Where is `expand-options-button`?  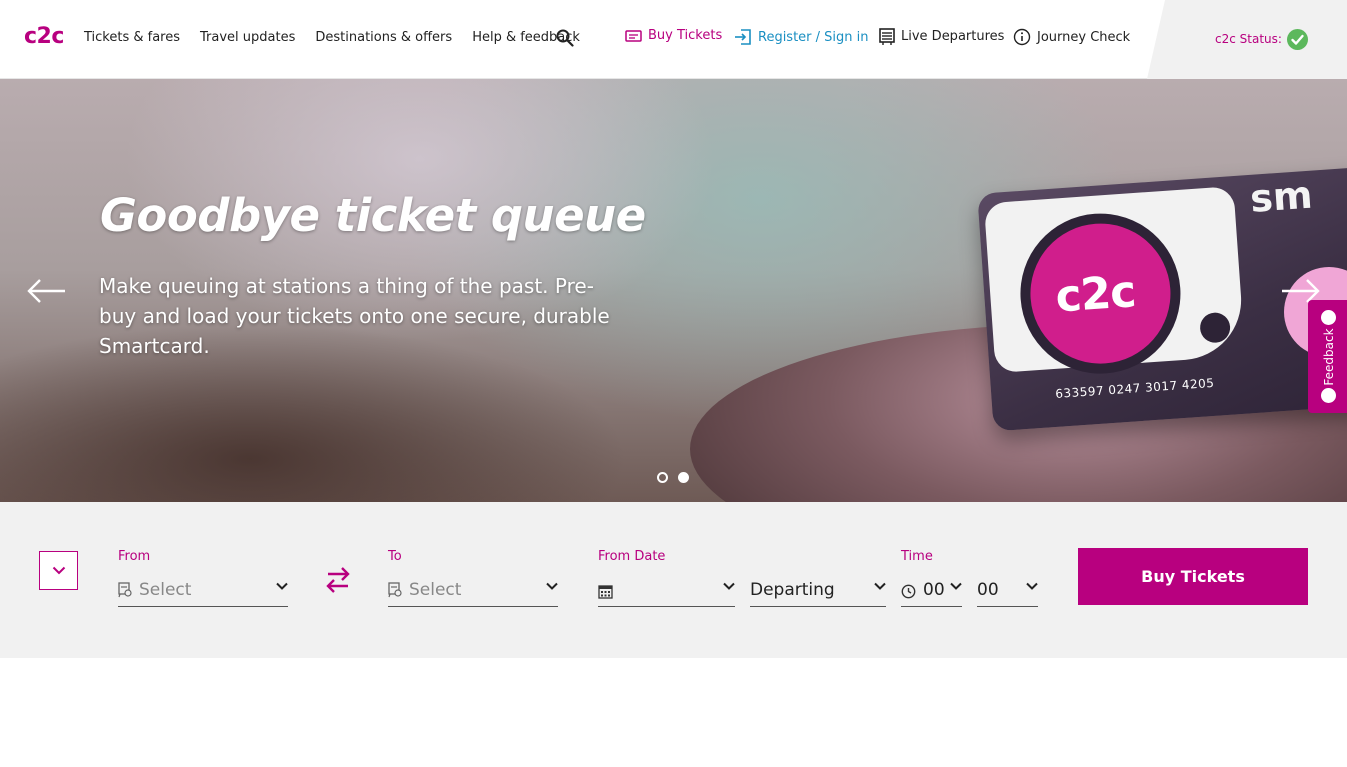 expand-options-button is located at coordinates (58, 570).